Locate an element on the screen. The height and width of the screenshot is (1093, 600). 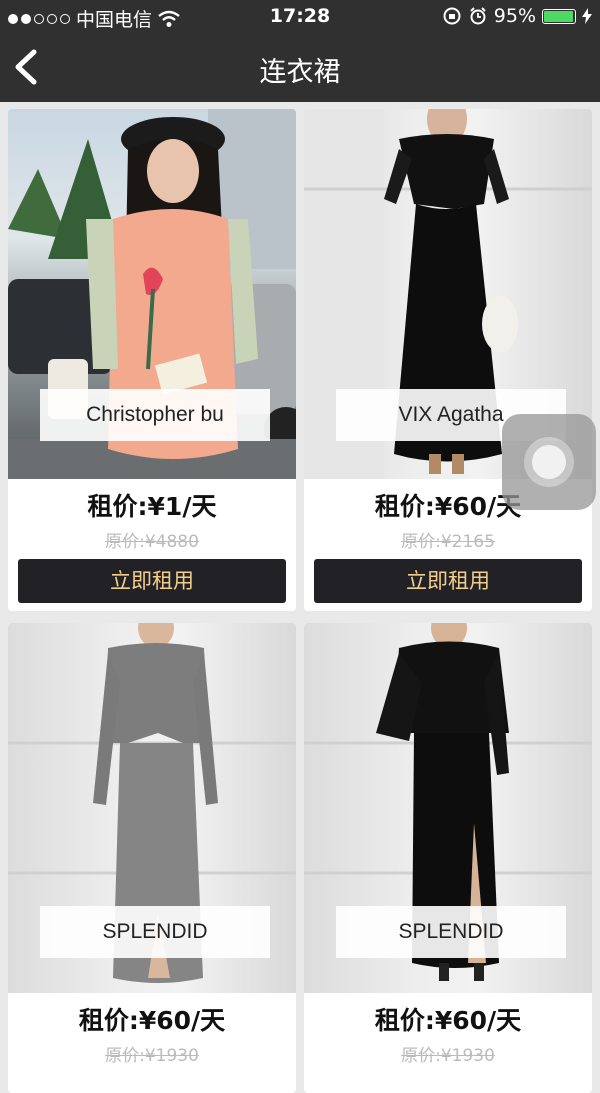
assistive-touch-button is located at coordinates (549, 462).